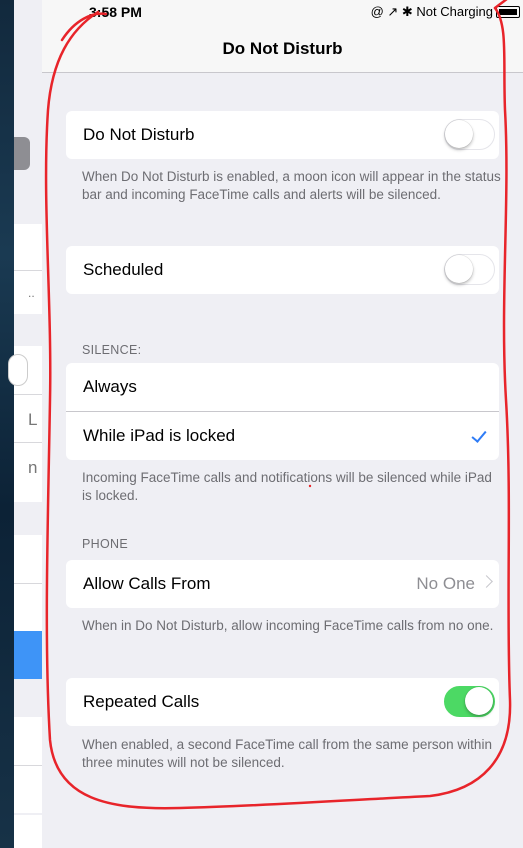 Image resolution: width=523 pixels, height=848 pixels. Describe the element at coordinates (22, 153) in the screenshot. I see `master-icon-edge` at that location.